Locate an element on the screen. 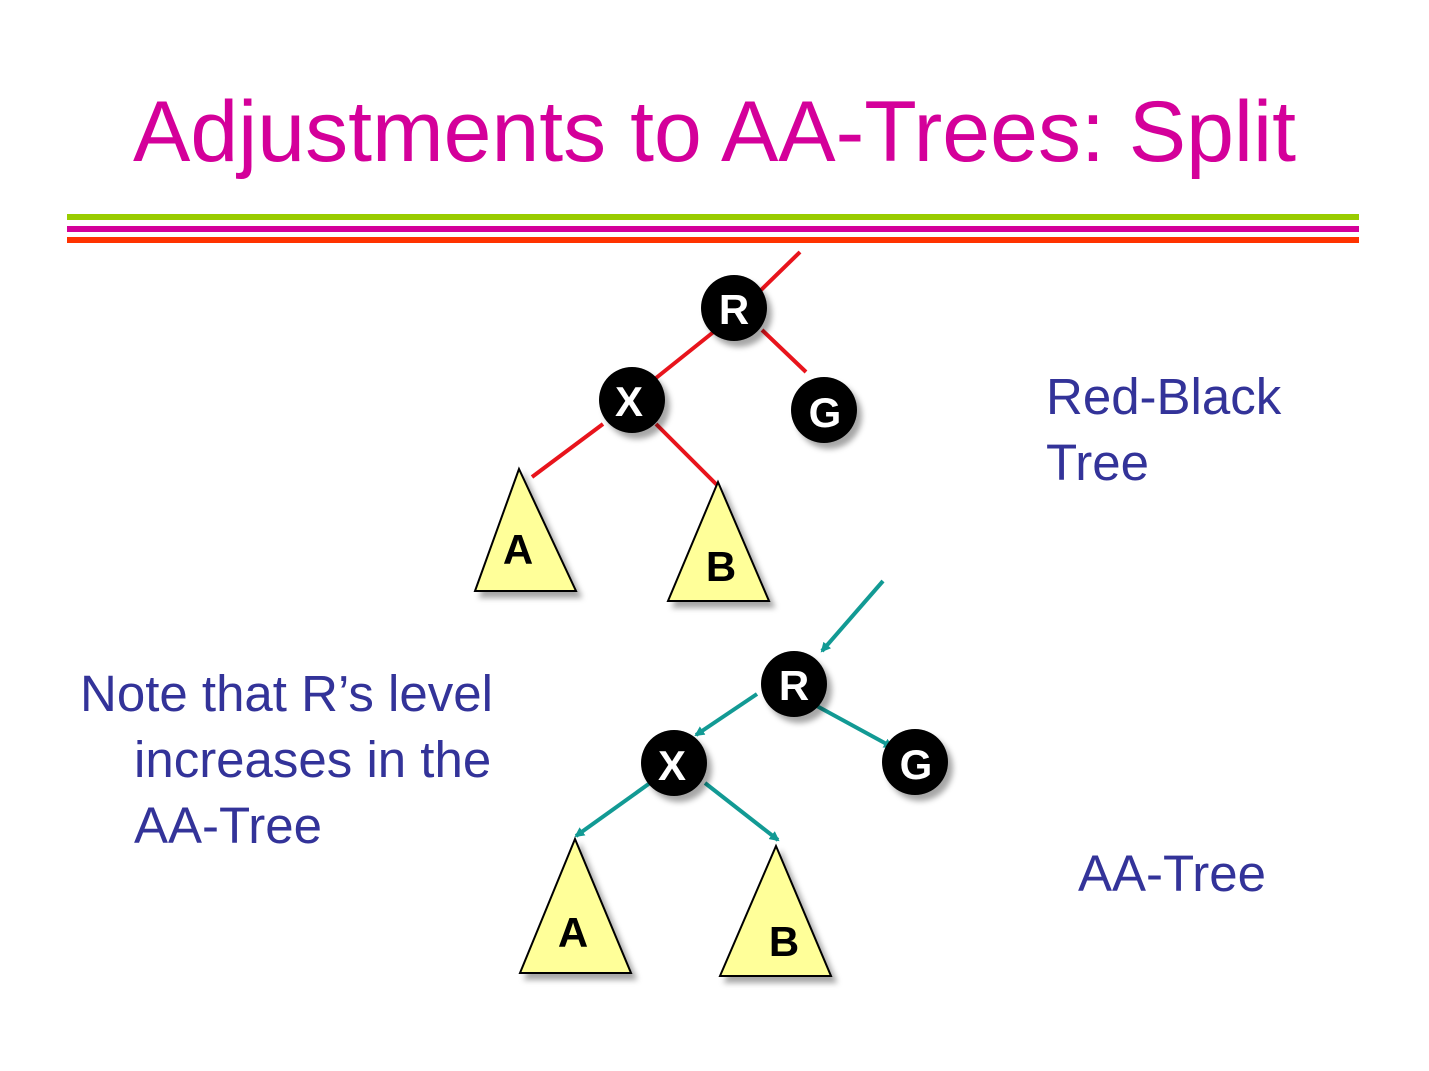  title-rules is located at coordinates (713, 228).